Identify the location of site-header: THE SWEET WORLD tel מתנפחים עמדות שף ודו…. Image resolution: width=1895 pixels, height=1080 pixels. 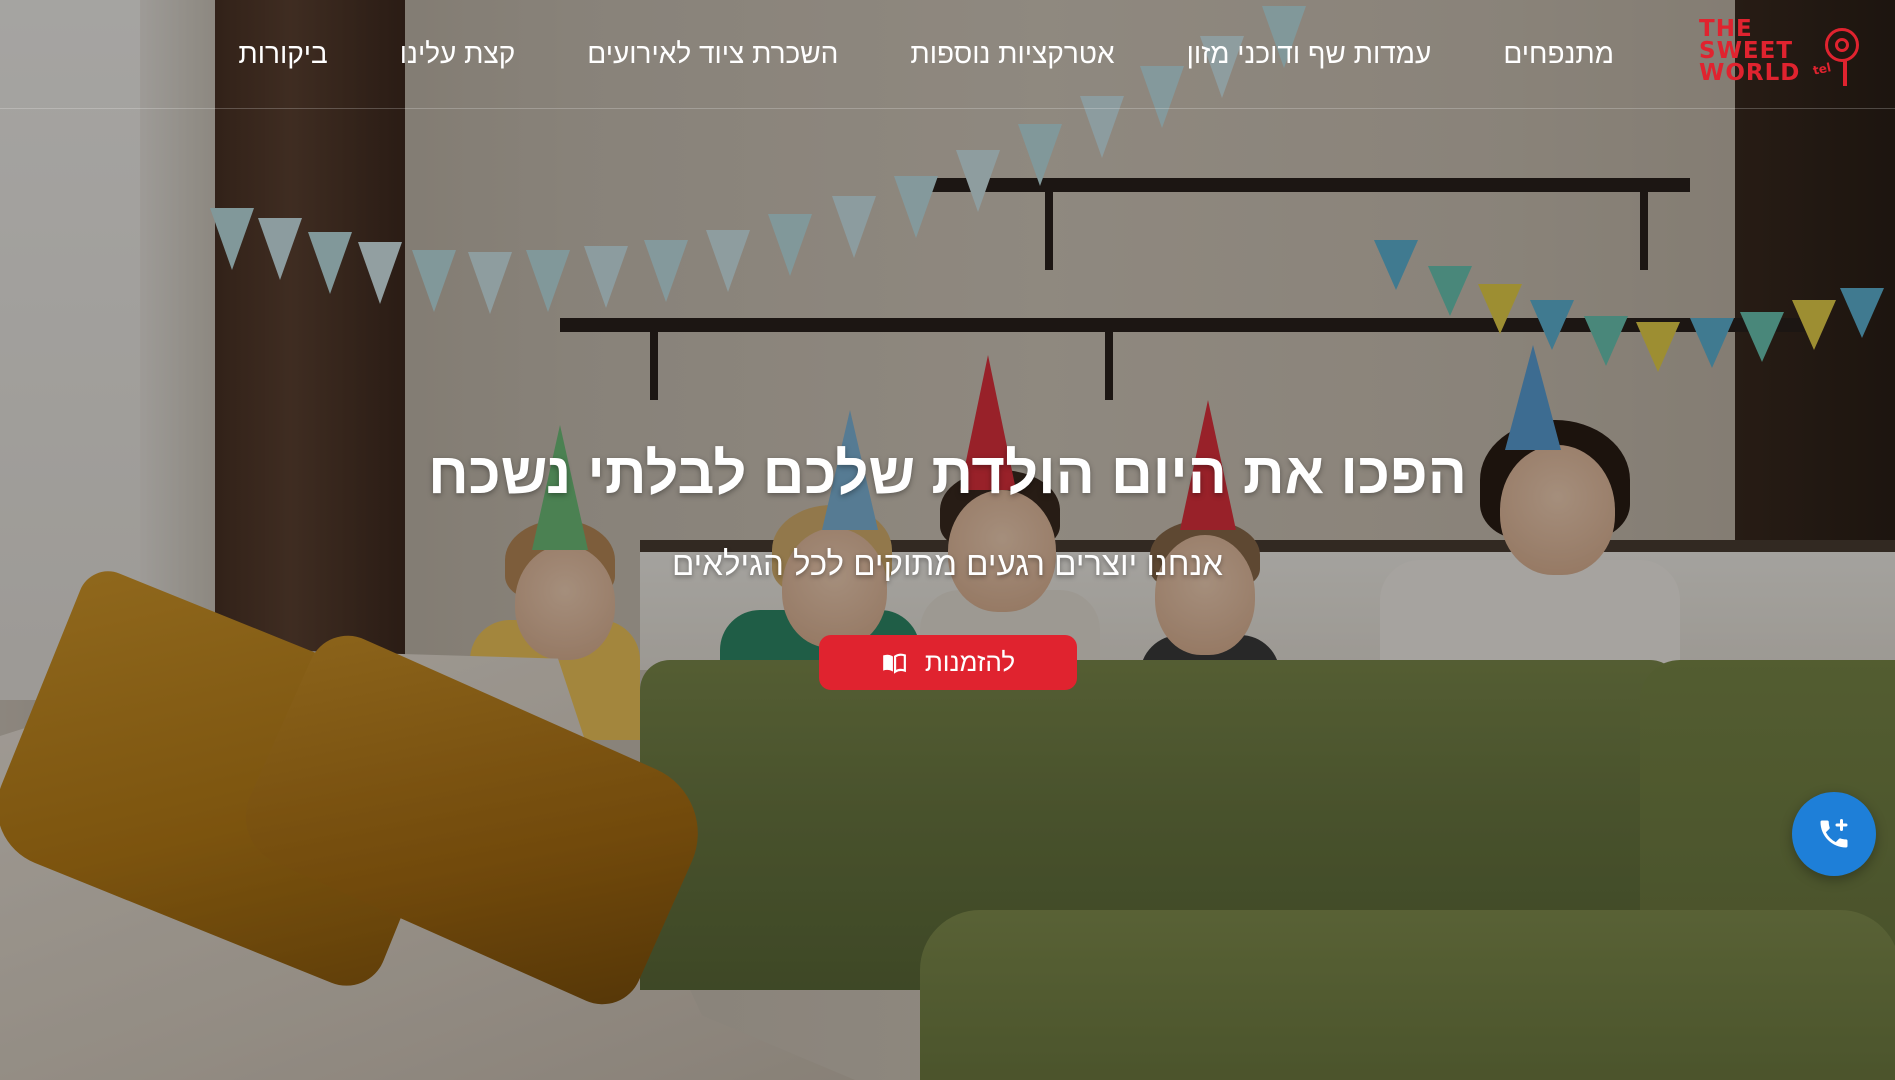
(947, 54).